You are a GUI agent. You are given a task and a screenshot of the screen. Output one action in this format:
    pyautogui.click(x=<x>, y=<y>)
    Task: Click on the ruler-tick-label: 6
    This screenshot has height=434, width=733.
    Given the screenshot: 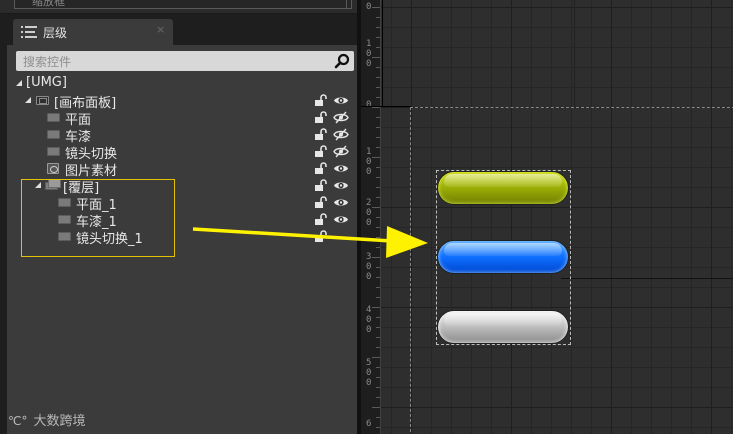 What is the action you would take?
    pyautogui.click(x=369, y=424)
    